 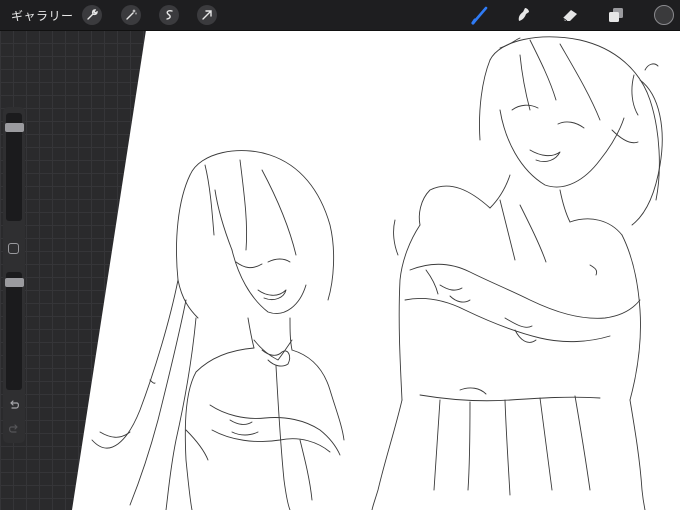 I want to click on eraser-icon, so click(x=569, y=16).